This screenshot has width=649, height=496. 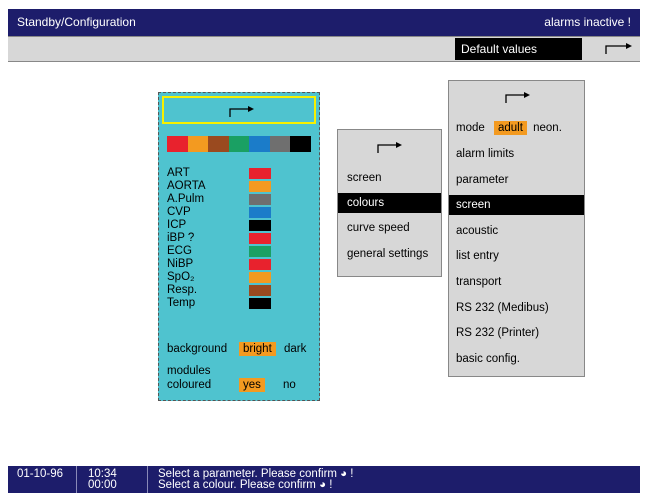 What do you see at coordinates (587, 22) in the screenshot?
I see `alarm-status: alarms inactive !` at bounding box center [587, 22].